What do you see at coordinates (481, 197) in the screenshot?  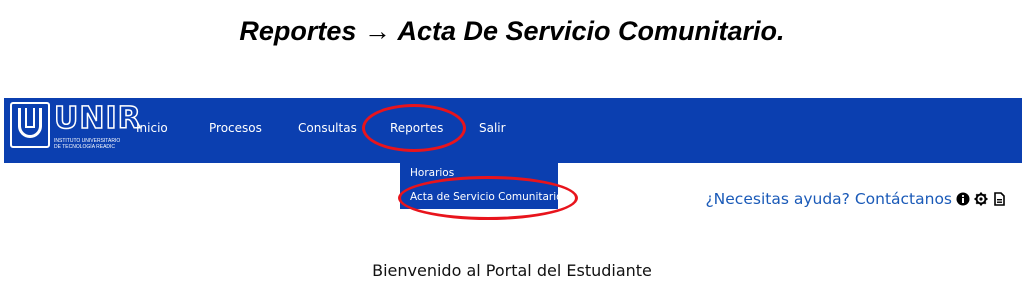 I see `dropdown-item-acta-servicio-comunitario: Acta de Servicio Comunitario` at bounding box center [481, 197].